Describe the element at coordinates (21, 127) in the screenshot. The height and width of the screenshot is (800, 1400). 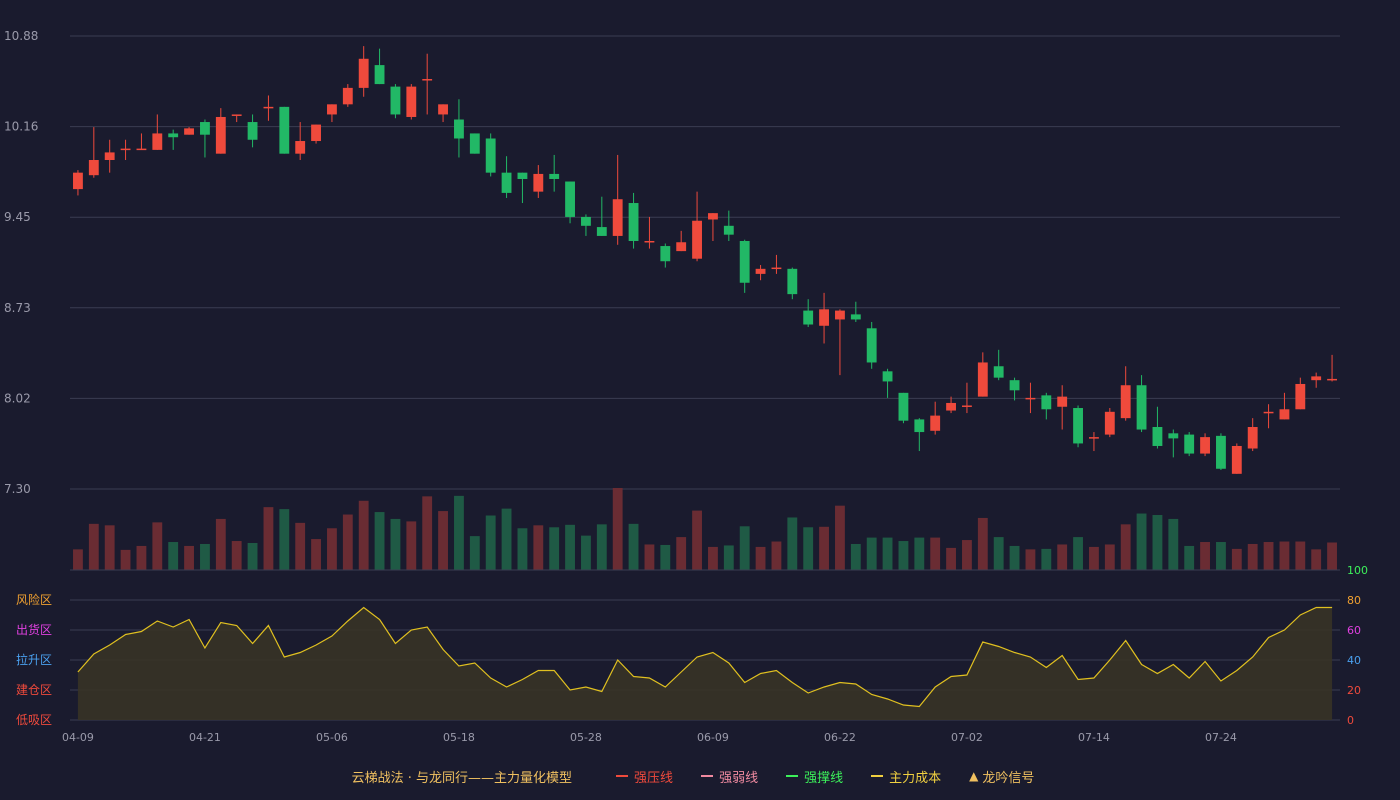
I see `price-tick-label: 10.16` at that location.